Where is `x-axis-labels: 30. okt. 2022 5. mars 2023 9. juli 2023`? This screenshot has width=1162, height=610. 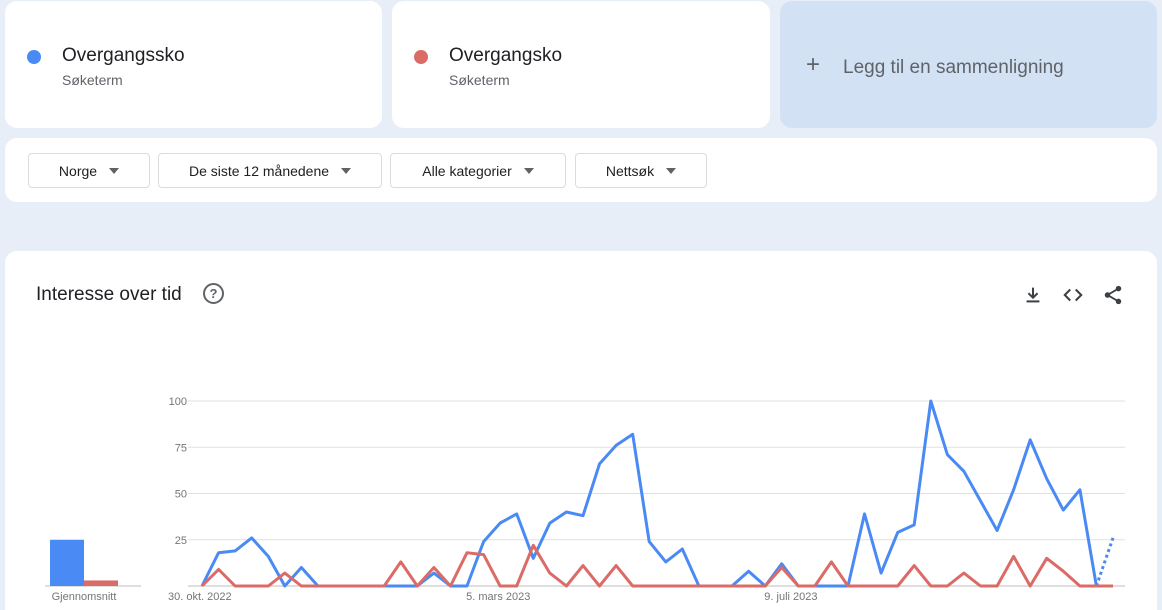
x-axis-labels: 30. okt. 2022 5. mars 2023 9. juli 2023 is located at coordinates (493, 597).